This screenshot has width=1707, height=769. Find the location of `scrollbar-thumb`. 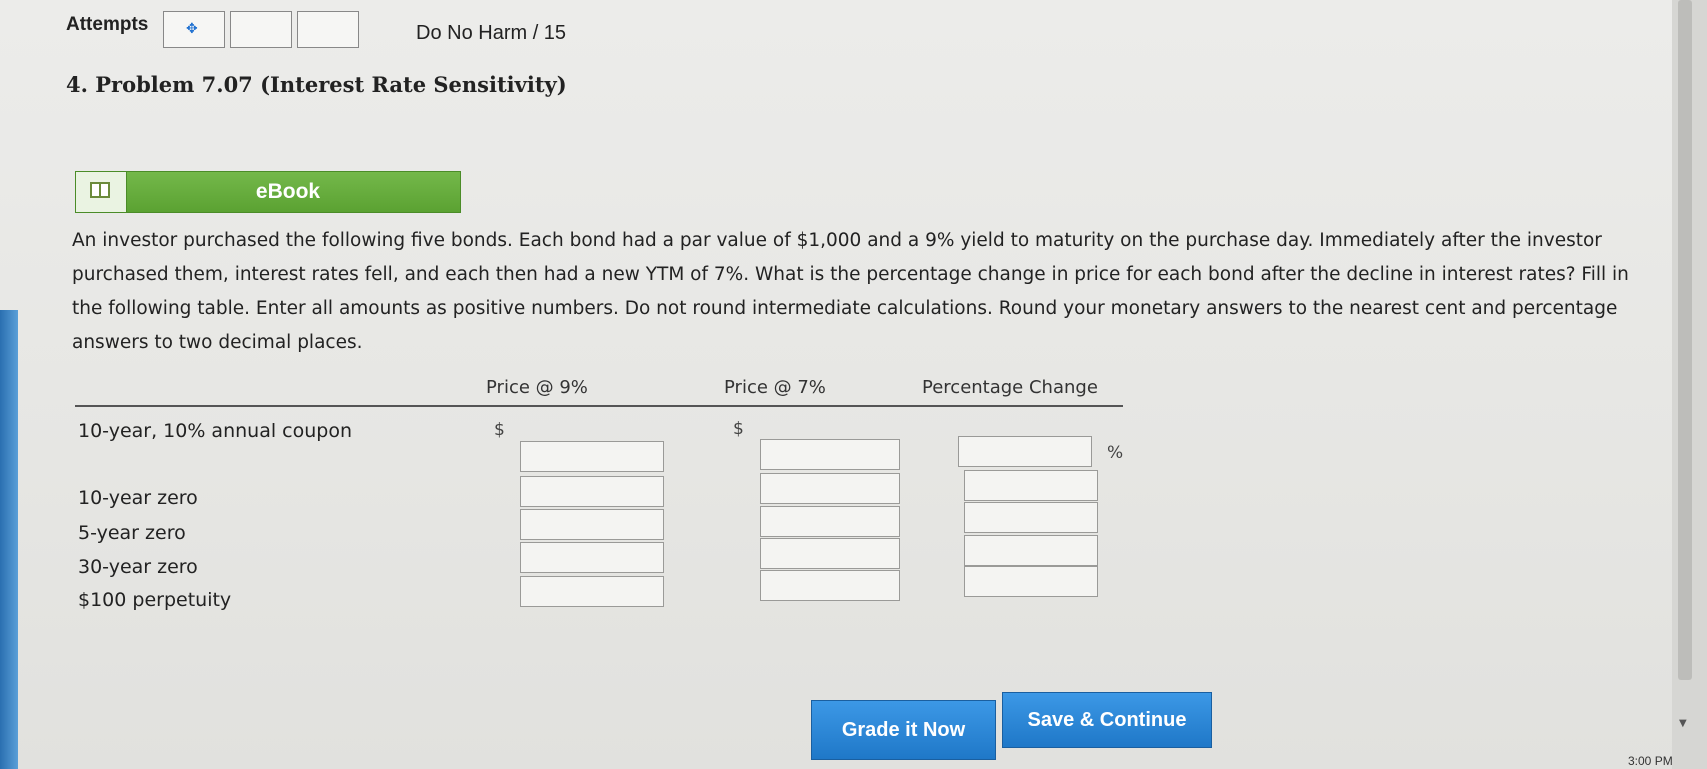

scrollbar-thumb is located at coordinates (1685, 340).